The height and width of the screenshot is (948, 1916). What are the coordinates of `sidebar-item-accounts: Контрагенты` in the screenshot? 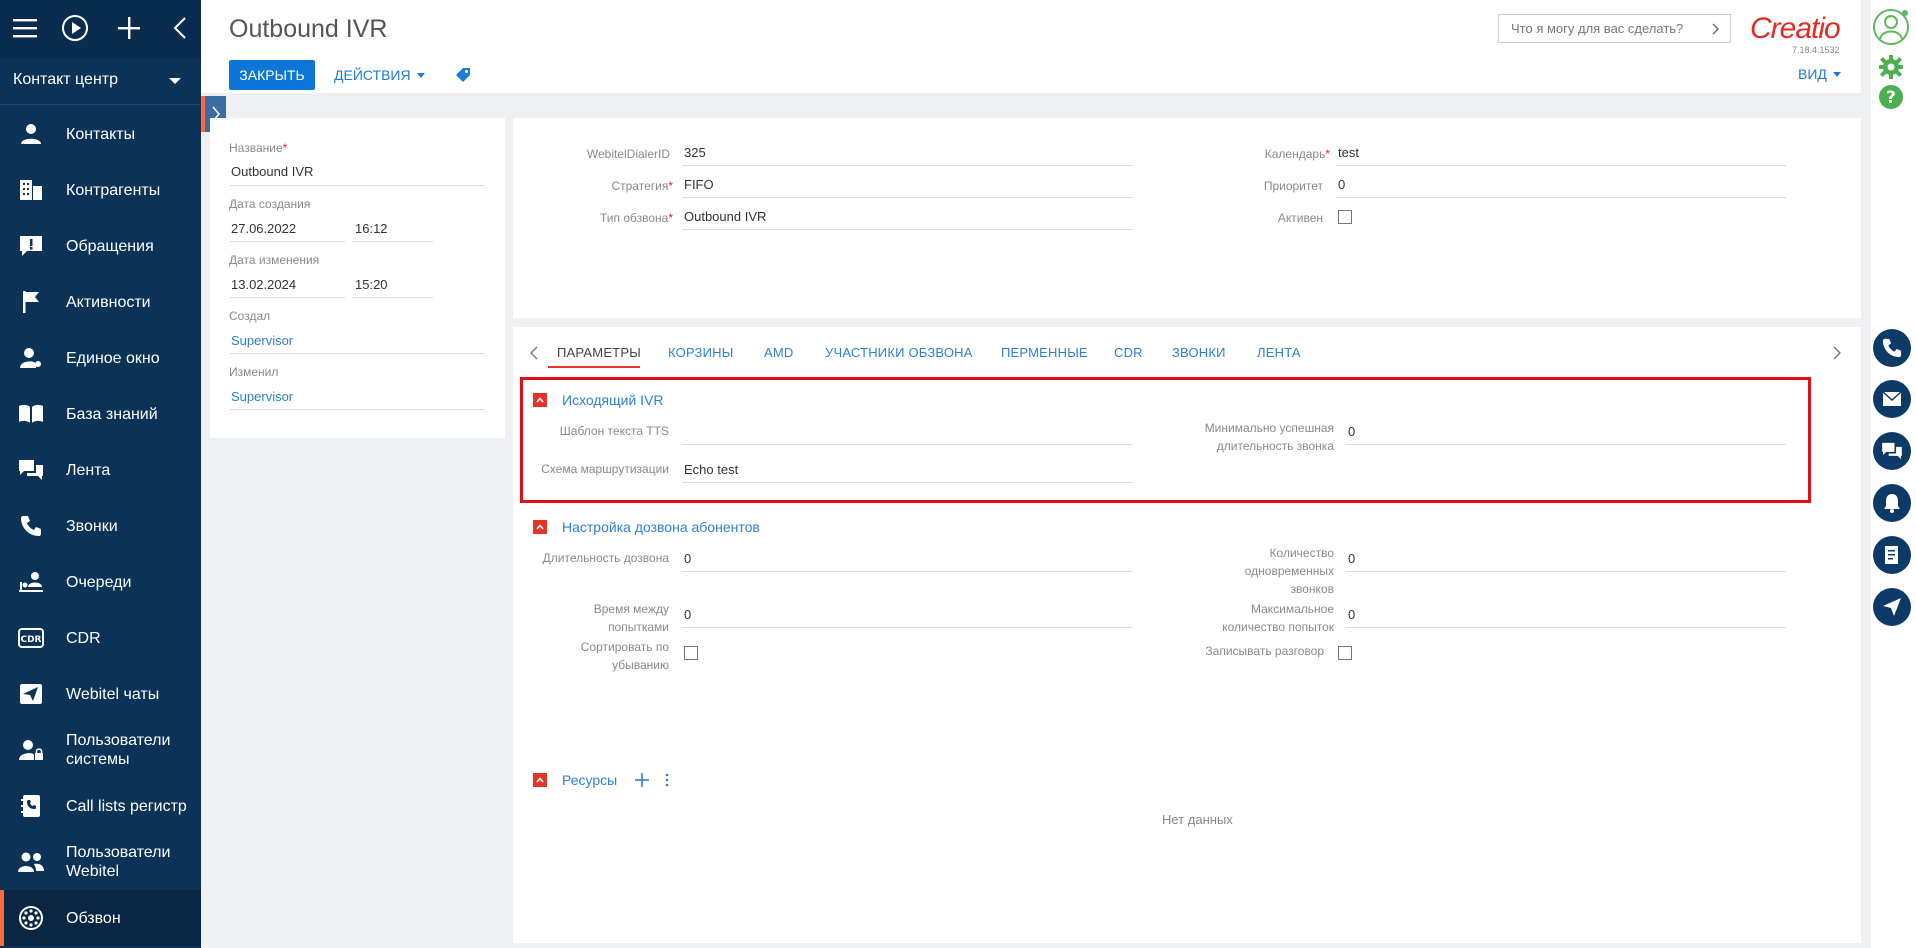 It's located at (100, 190).